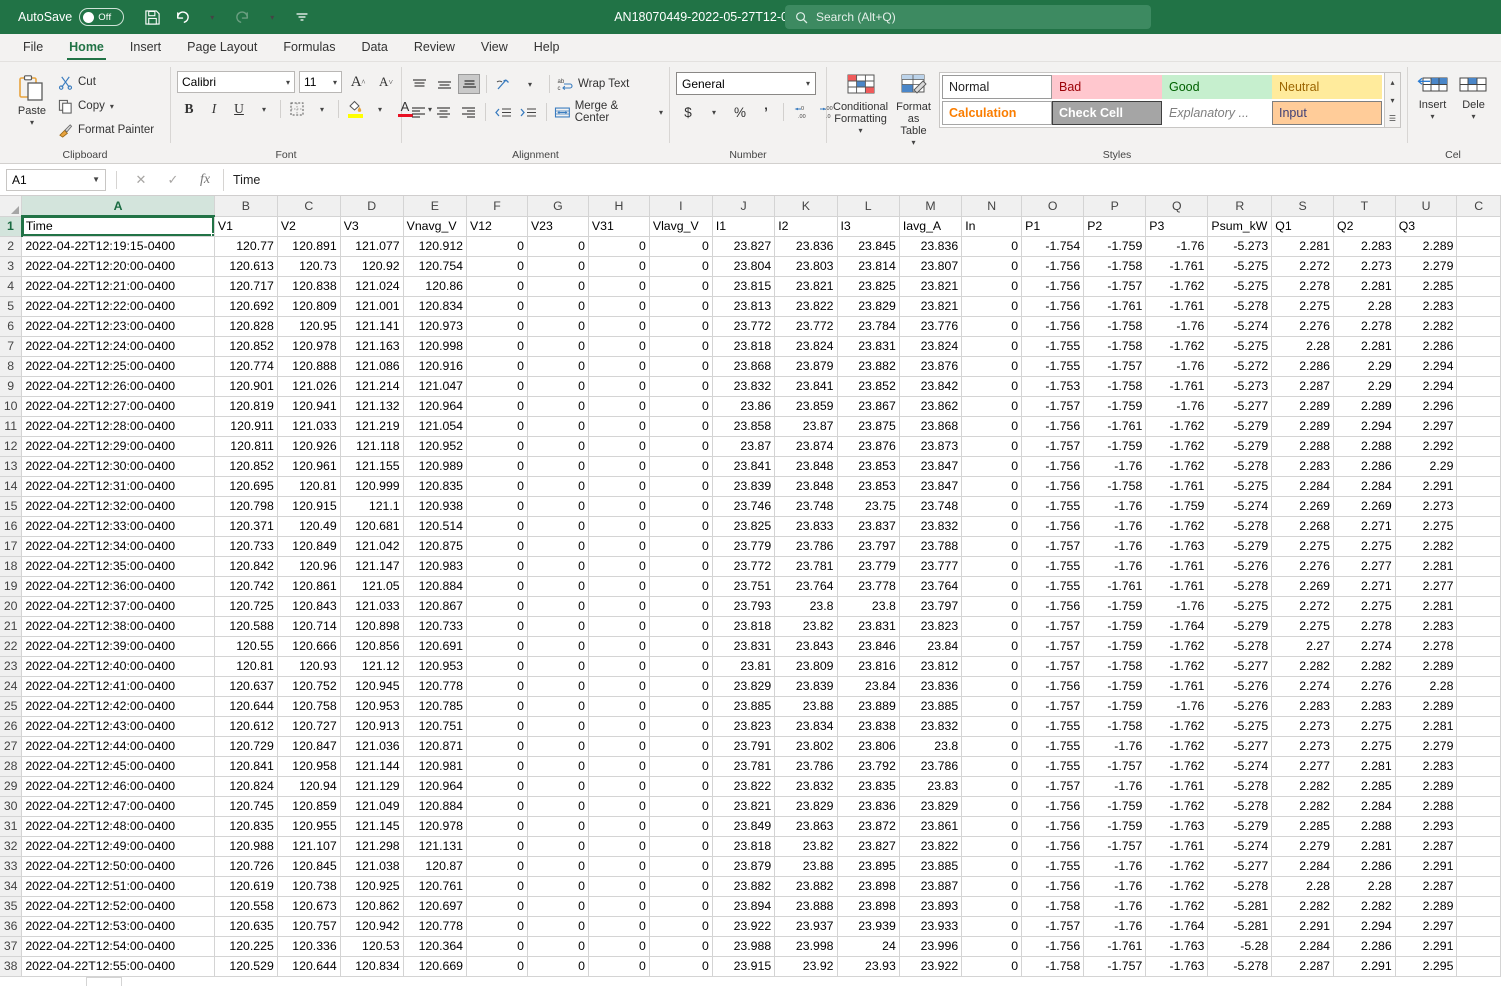  I want to click on column-header-h: H, so click(619, 206).